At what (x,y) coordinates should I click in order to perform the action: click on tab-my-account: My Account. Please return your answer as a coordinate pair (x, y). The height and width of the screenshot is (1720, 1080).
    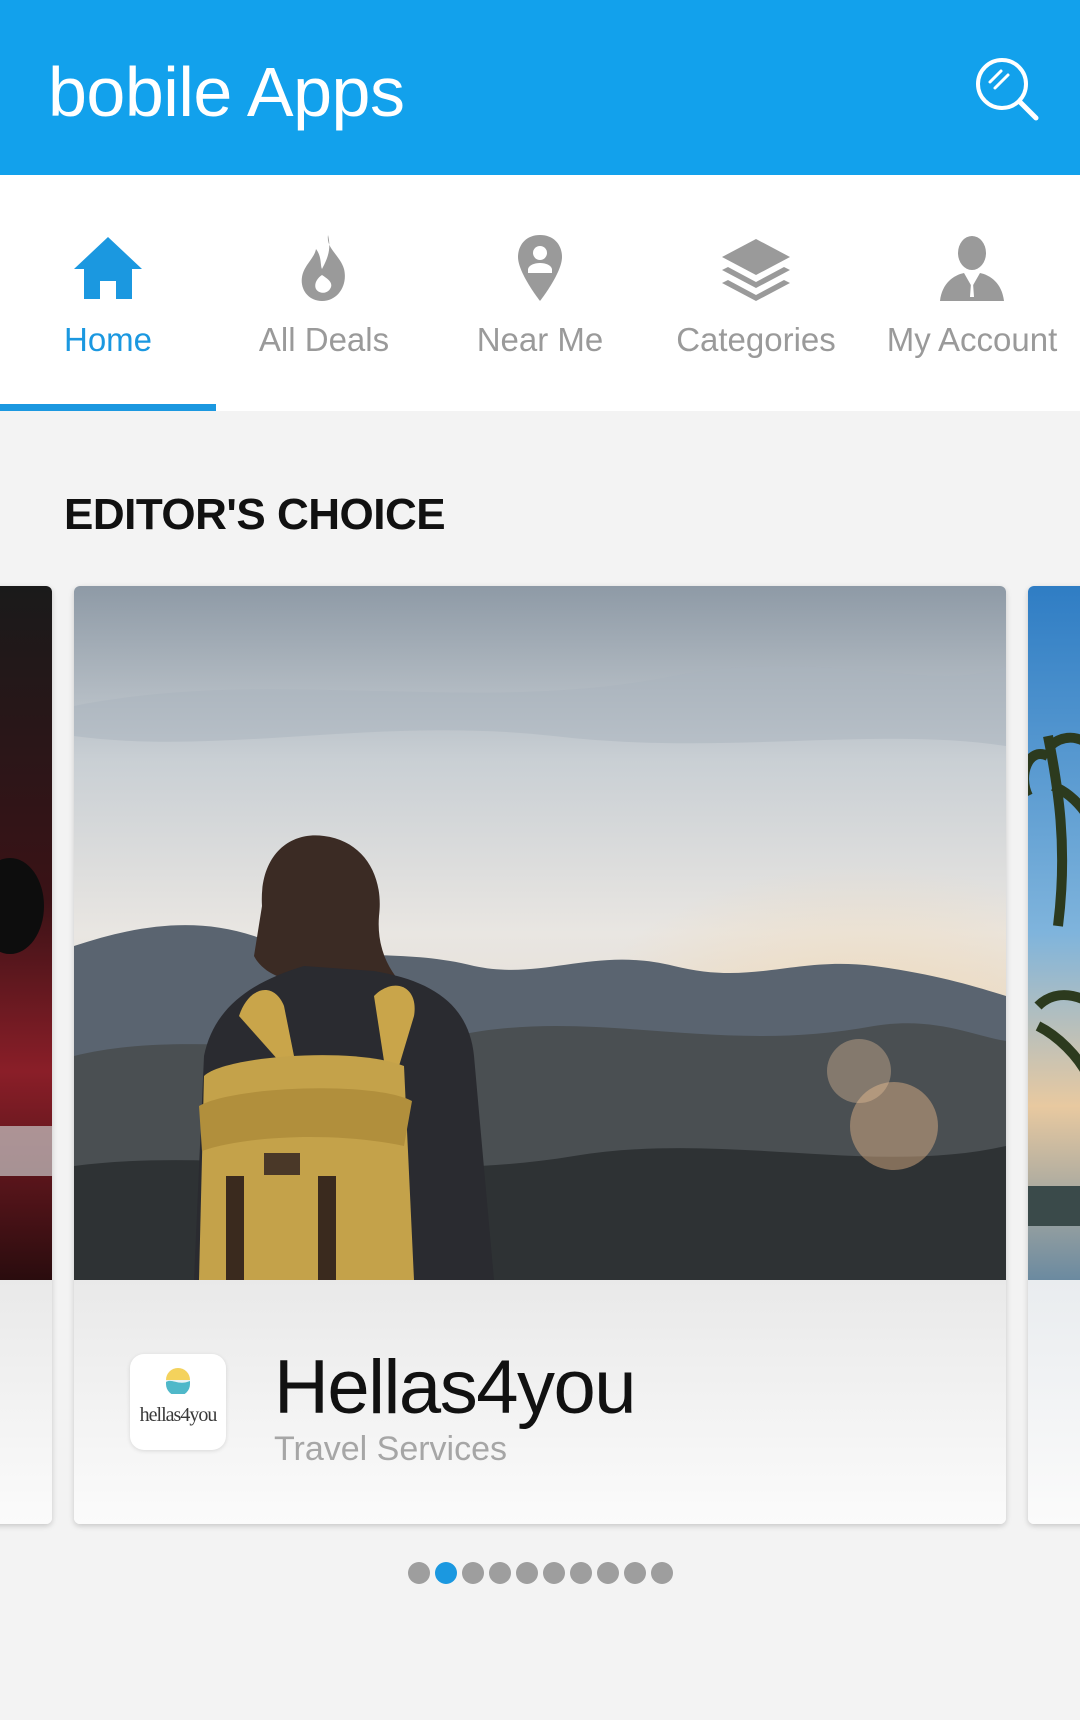
    Looking at the image, I should click on (972, 293).